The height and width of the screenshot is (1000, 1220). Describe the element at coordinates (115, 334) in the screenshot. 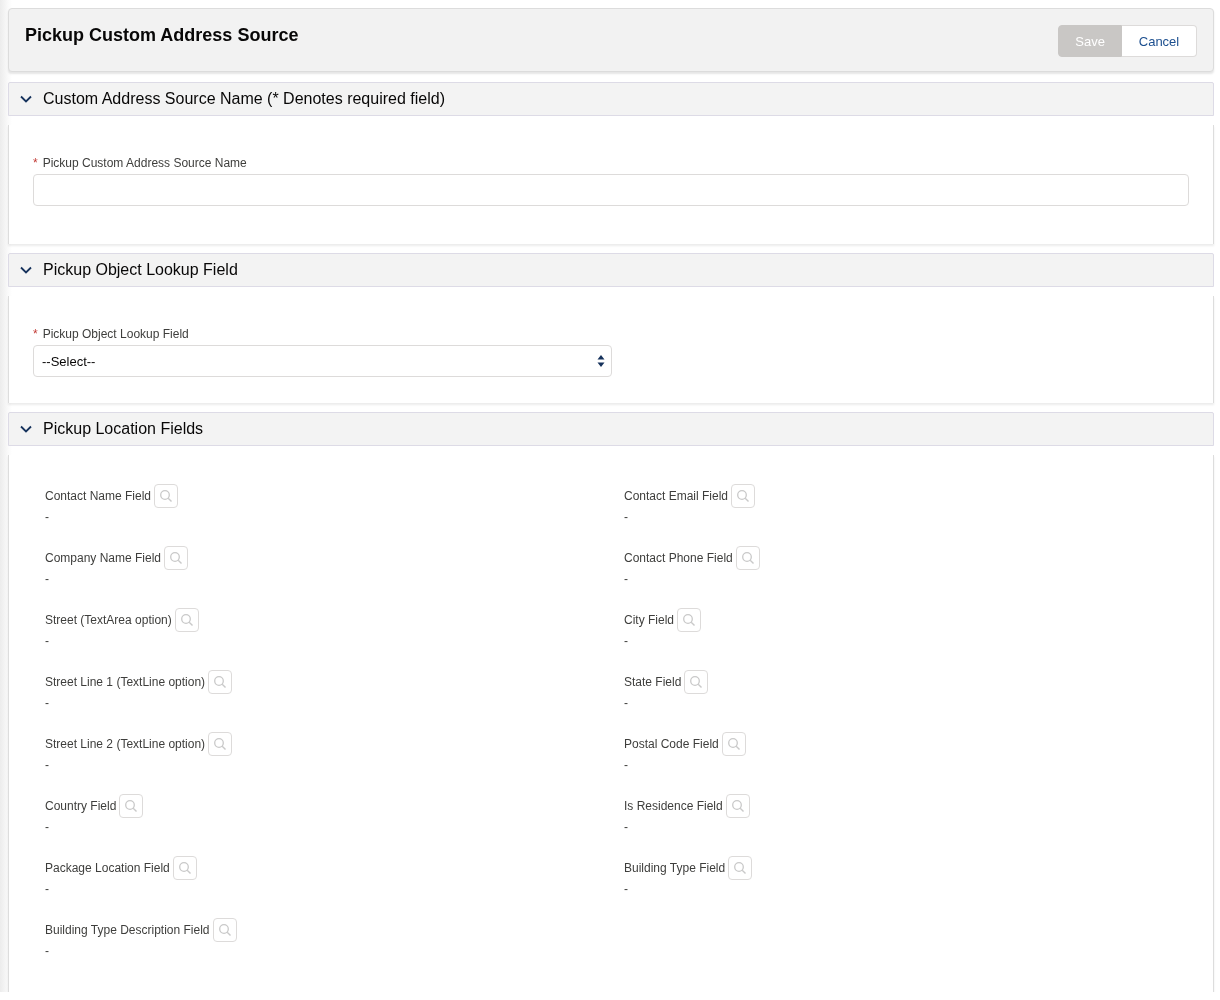

I see `field-label: Pickup Object Lookup Field` at that location.